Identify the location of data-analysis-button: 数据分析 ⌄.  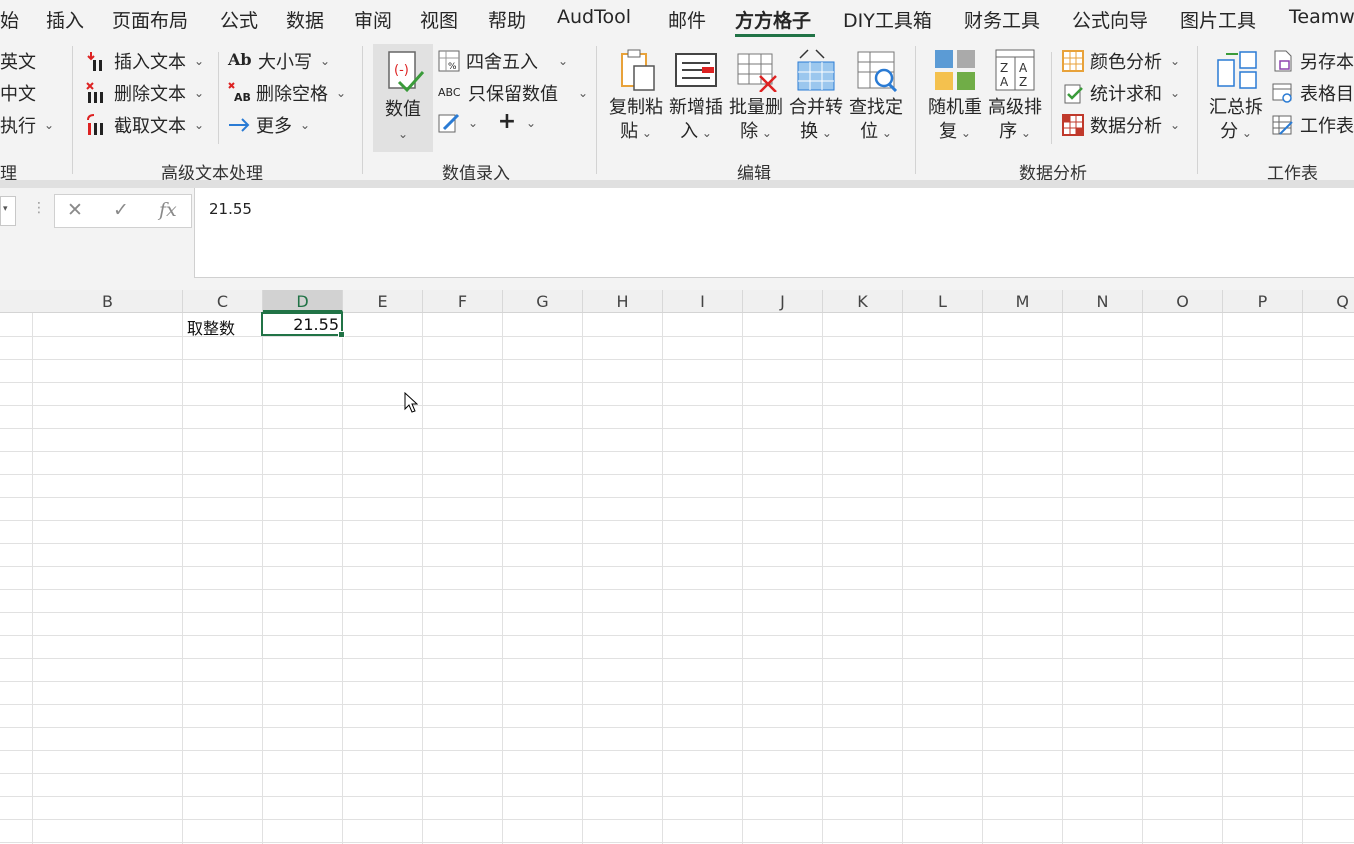
(1121, 125).